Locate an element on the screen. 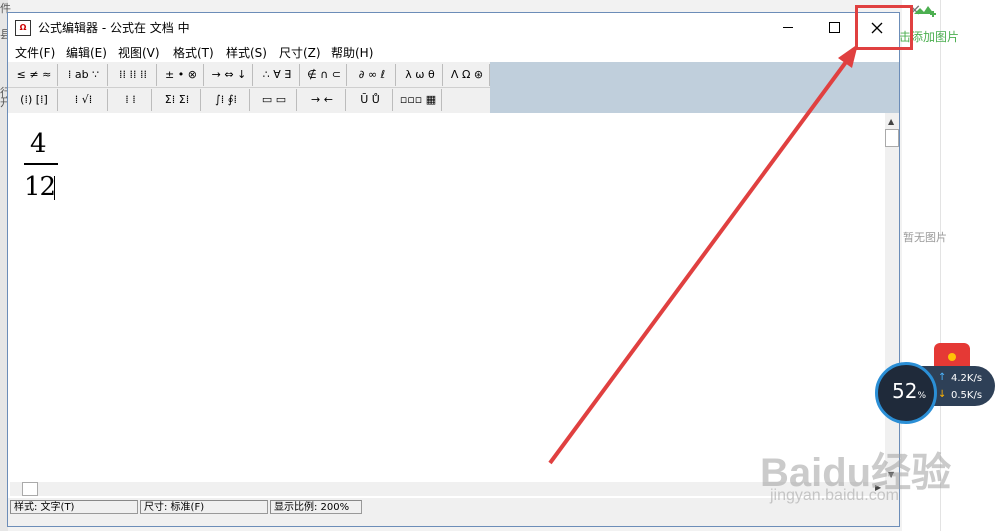 The width and height of the screenshot is (1000, 531). upload-arrow-icon: ↑ is located at coordinates (942, 377).